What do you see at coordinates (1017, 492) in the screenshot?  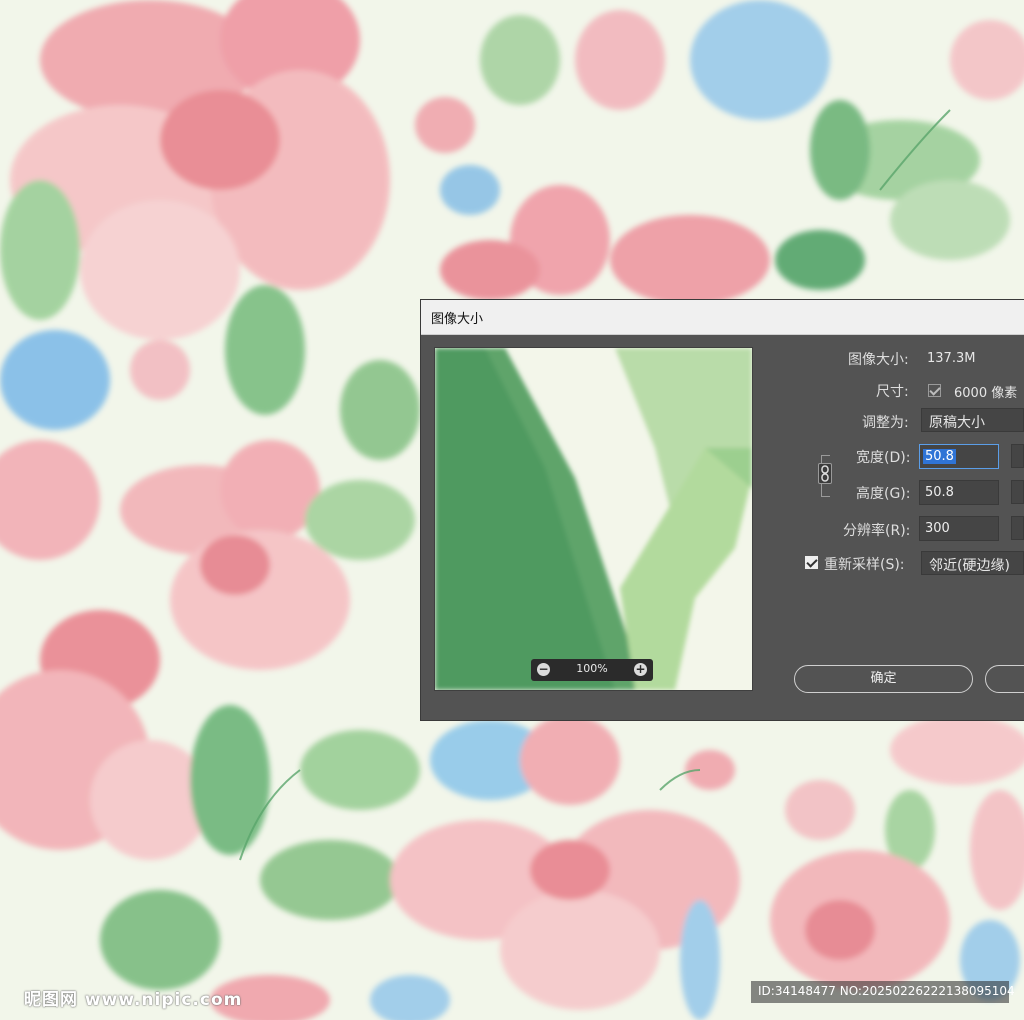 I see `height-unit-select` at bounding box center [1017, 492].